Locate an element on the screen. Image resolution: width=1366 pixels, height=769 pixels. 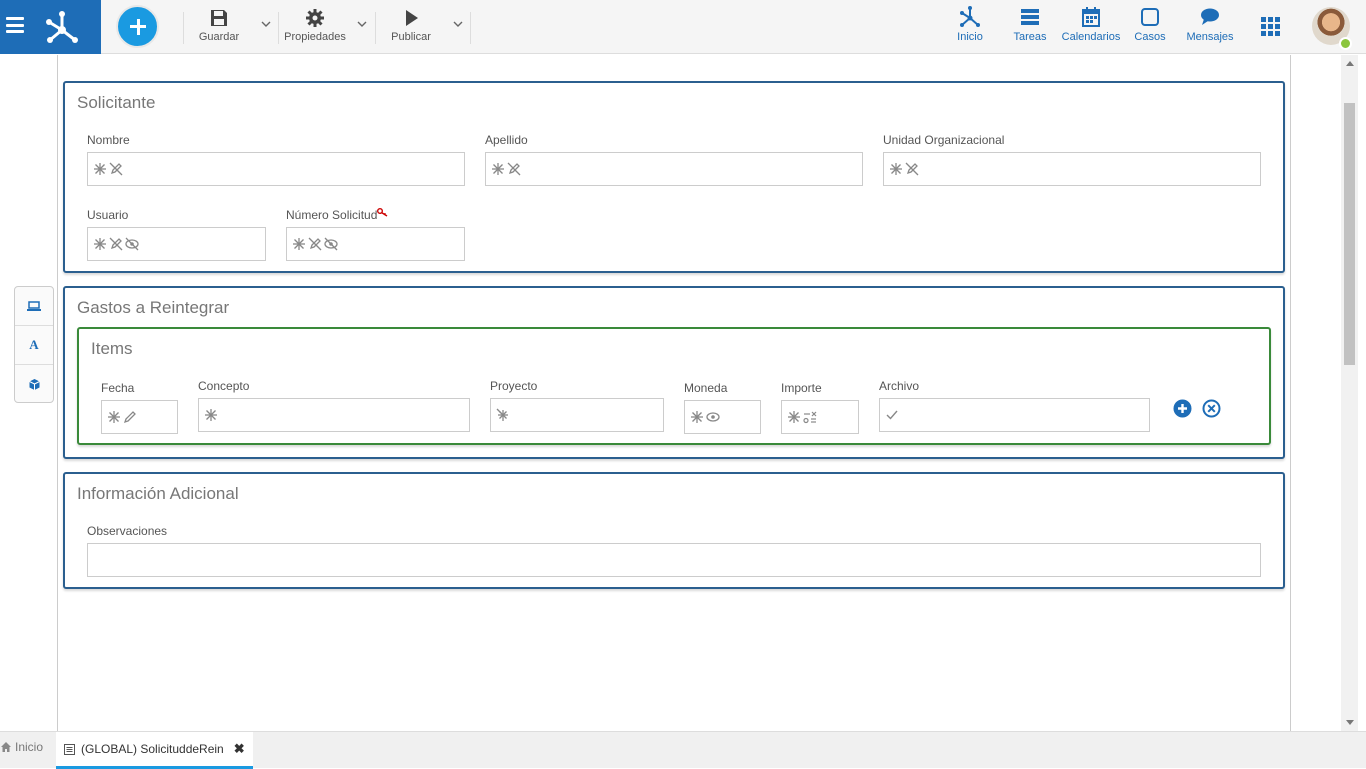
nav-cases-label: Casos is located at coordinates (1150, 37).